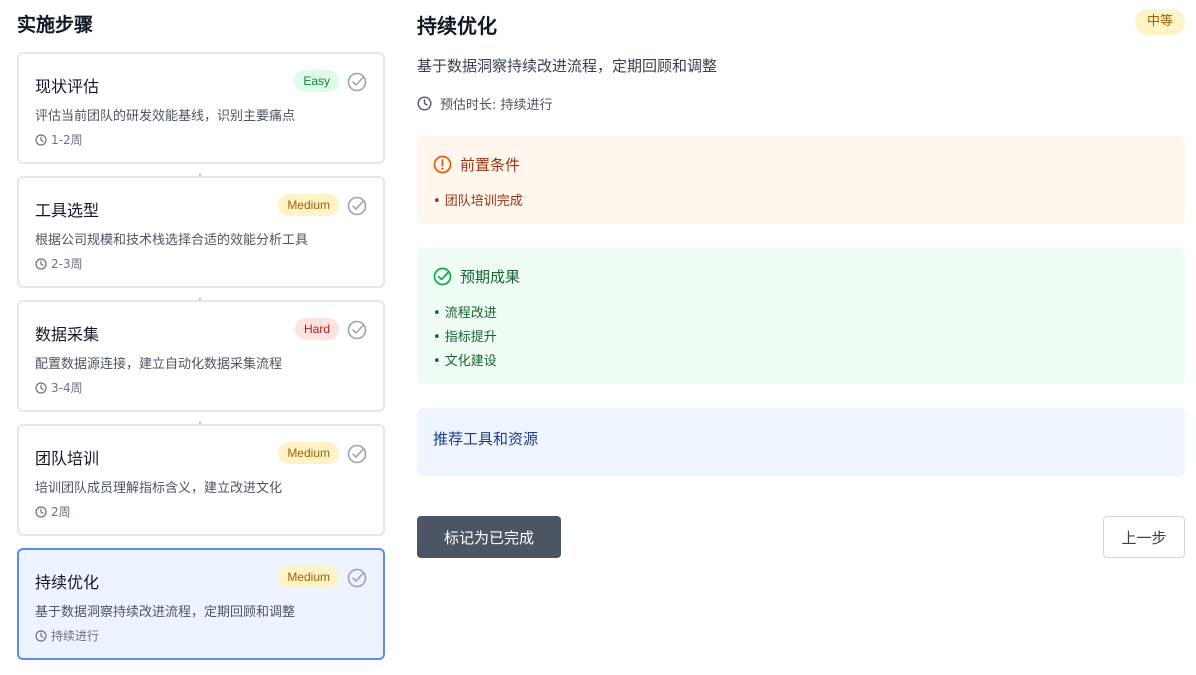 The image size is (1196, 675). What do you see at coordinates (1144, 537) in the screenshot?
I see `previous-step-button: 上一步` at bounding box center [1144, 537].